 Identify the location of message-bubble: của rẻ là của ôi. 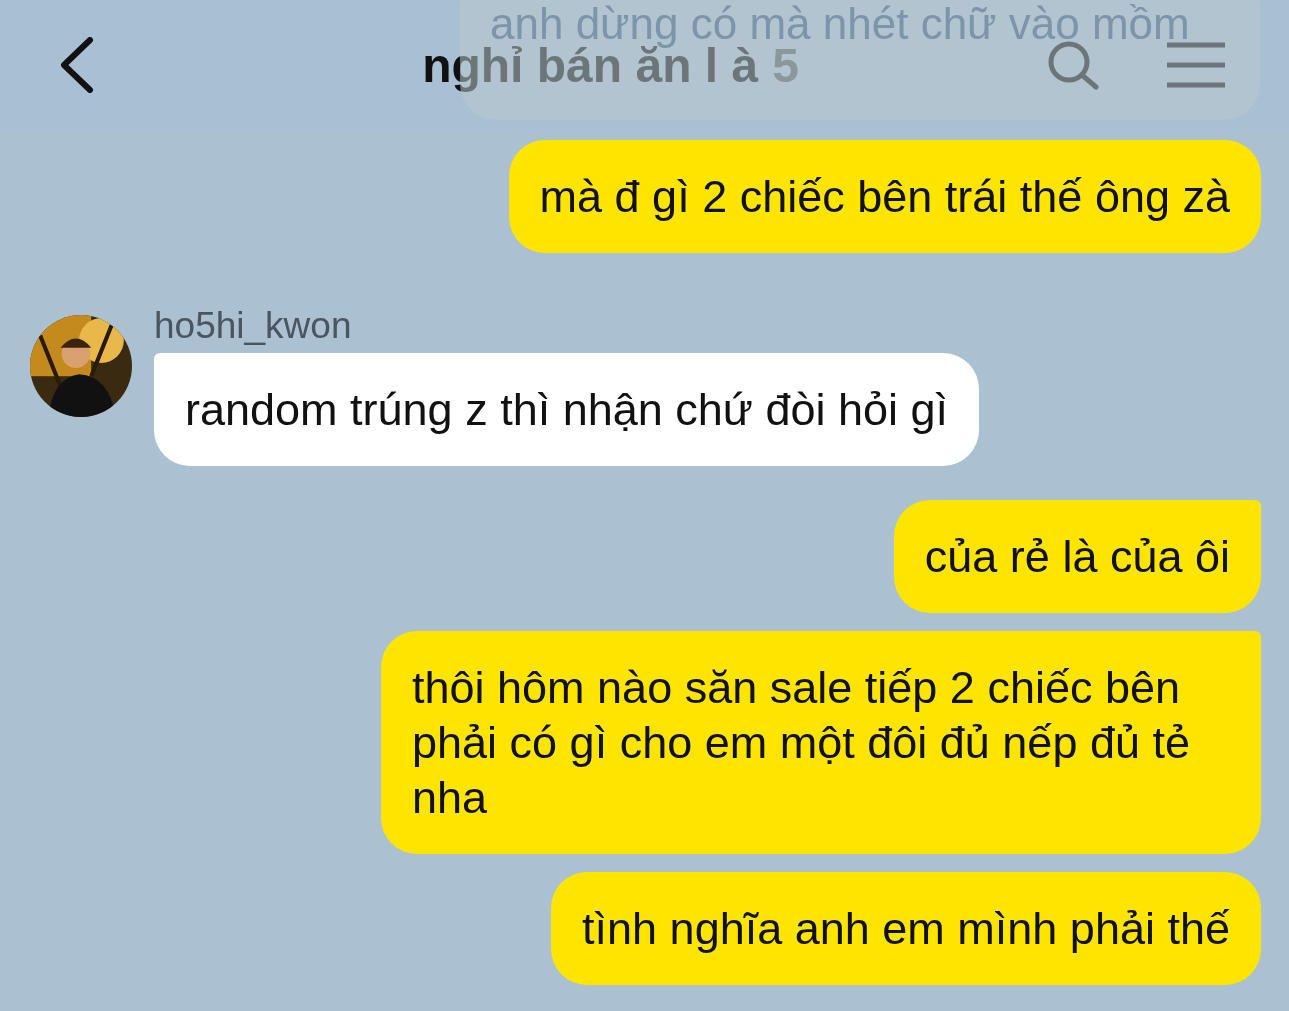
(1077, 556).